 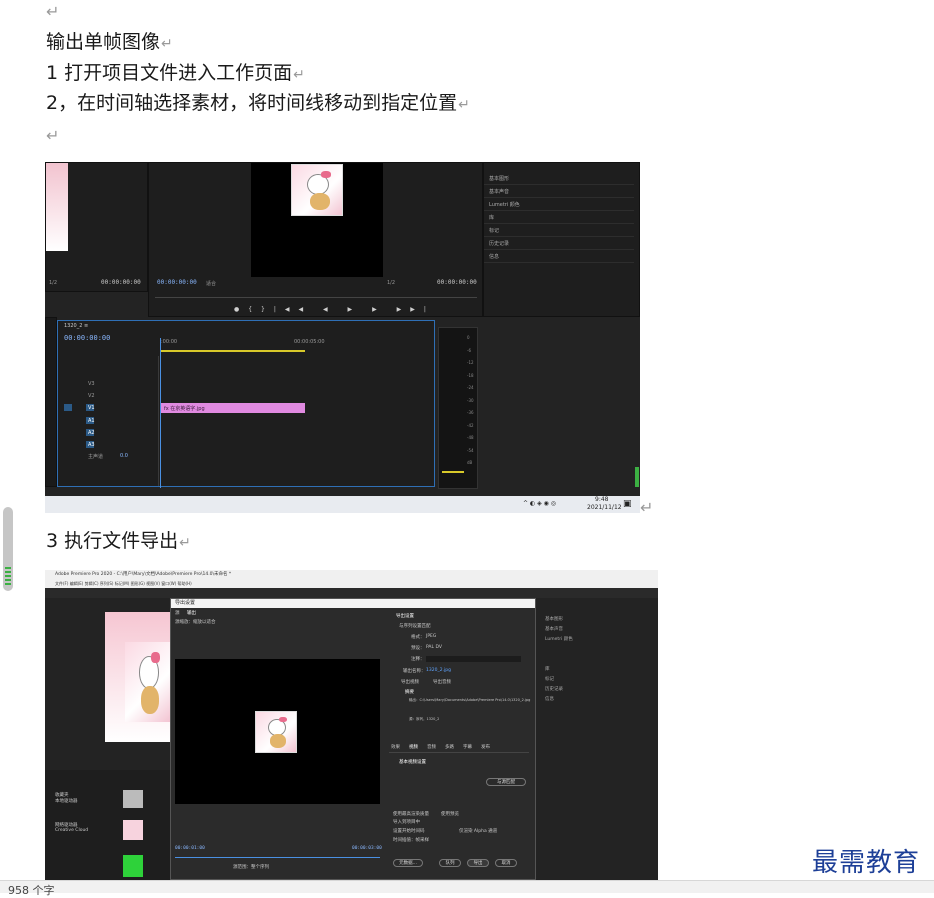 I want to click on tray-icons: ^ ◐ ◈ ◉ ◎, so click(x=539, y=503).